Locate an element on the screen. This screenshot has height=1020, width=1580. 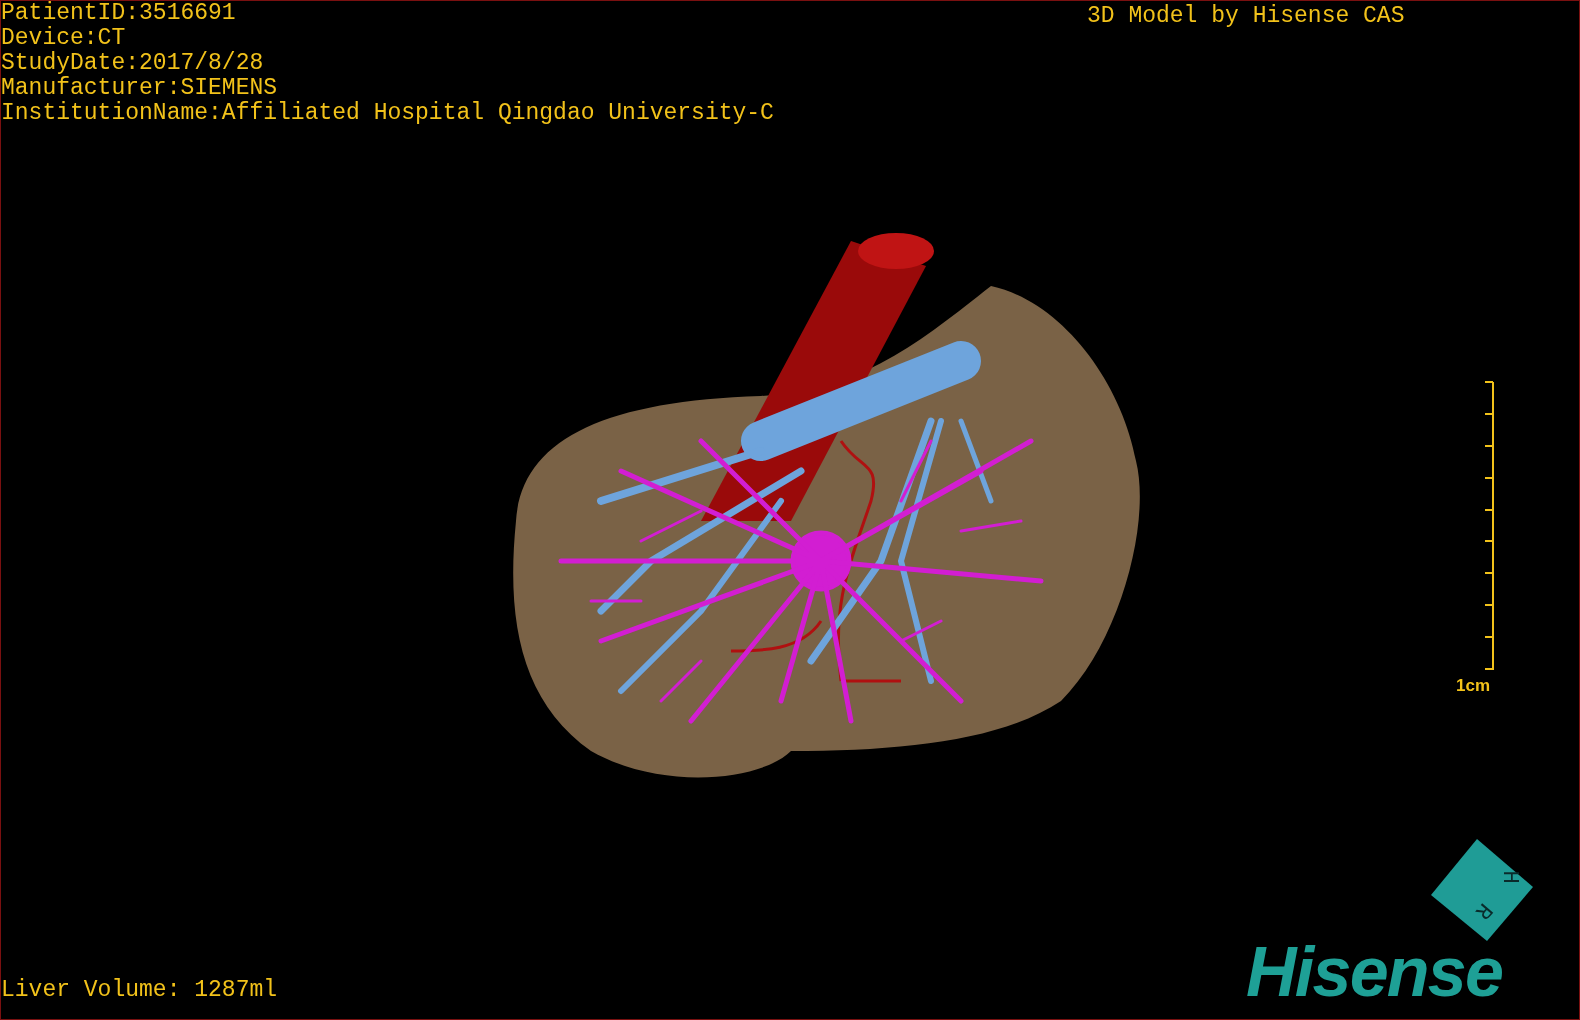
study-info-line: Manufacturer:SIEMENS is located at coordinates (140, 88).